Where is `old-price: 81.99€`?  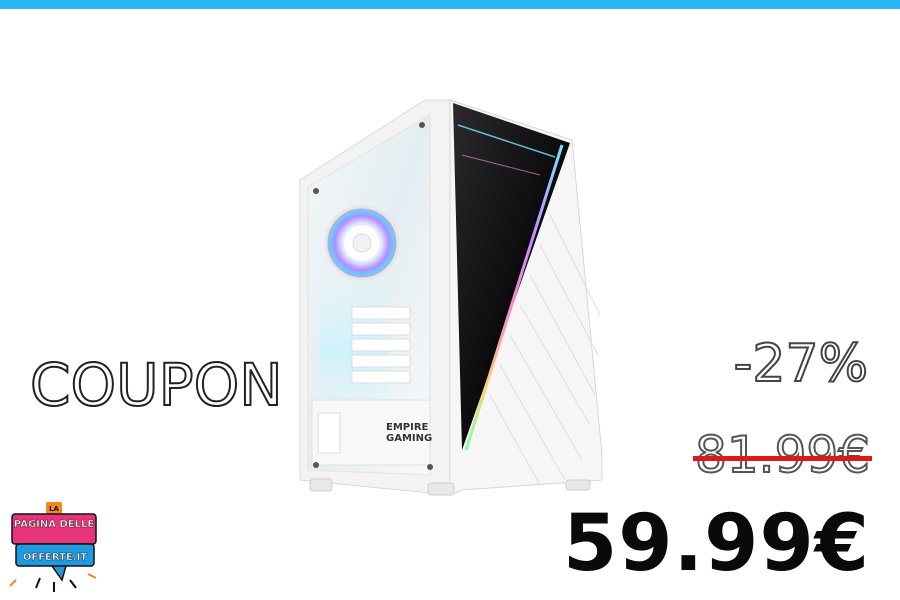
old-price: 81.99€ is located at coordinates (782, 455).